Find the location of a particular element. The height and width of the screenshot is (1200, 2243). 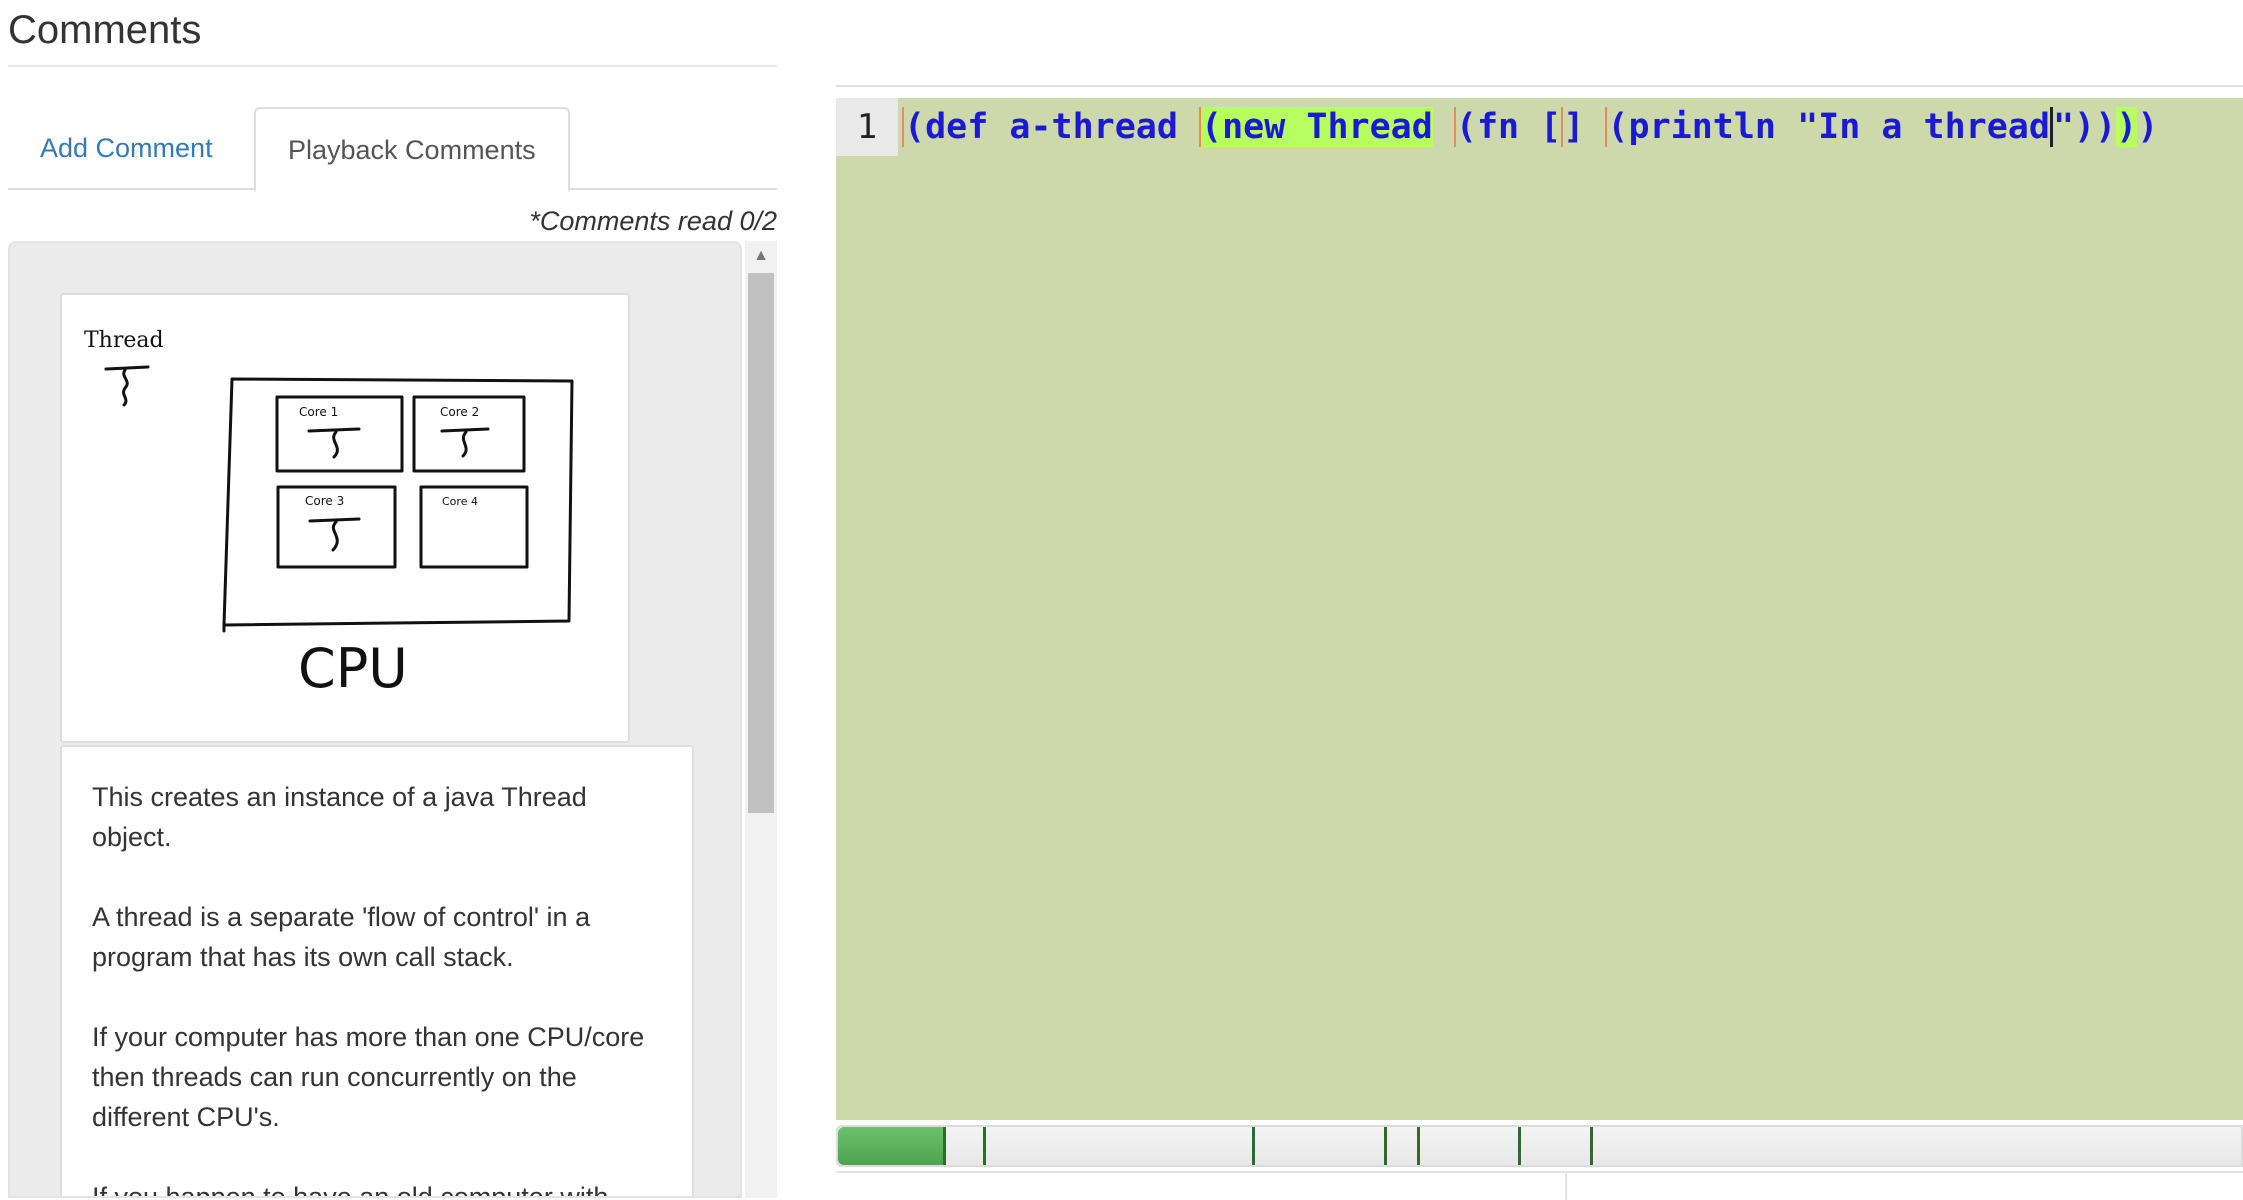

code-token-highlighted: ( is located at coordinates (1211, 127).